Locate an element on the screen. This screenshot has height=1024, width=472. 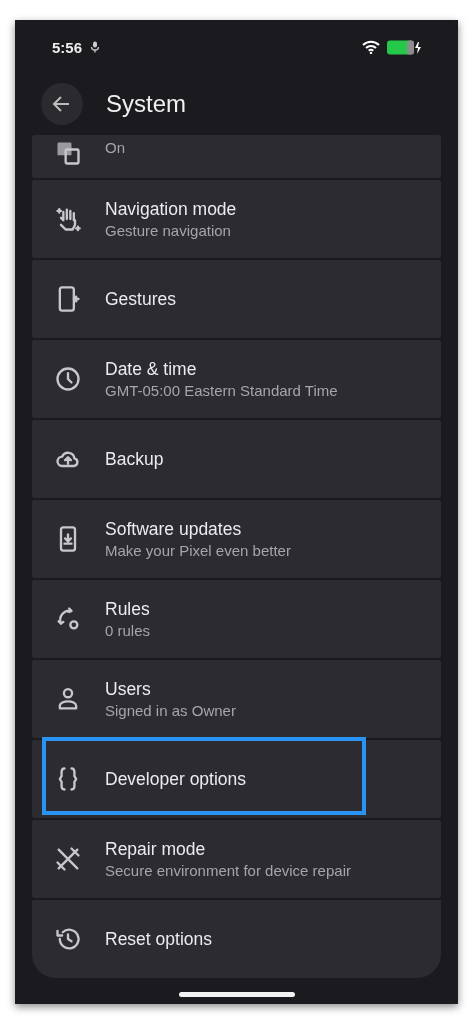
battery-charging-icon is located at coordinates (404, 47).